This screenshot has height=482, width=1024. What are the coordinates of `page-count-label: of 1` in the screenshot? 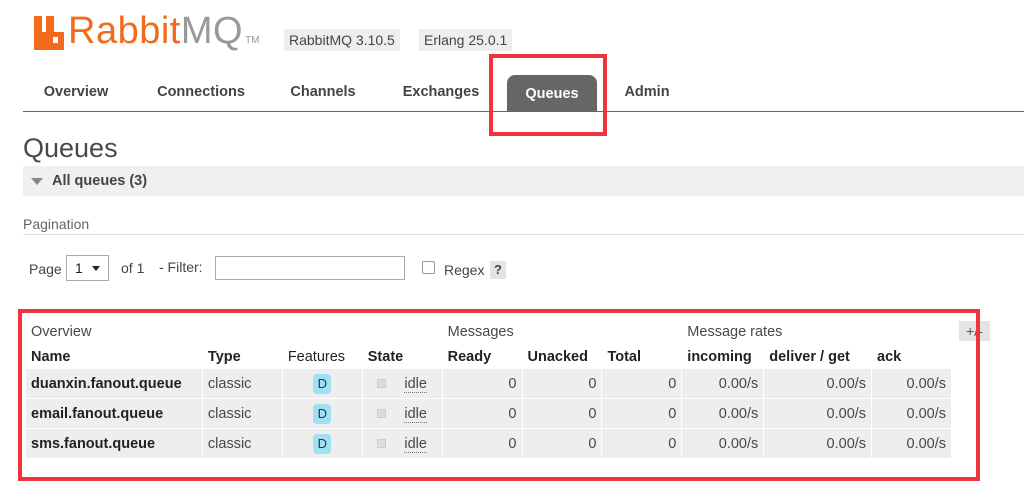 It's located at (133, 268).